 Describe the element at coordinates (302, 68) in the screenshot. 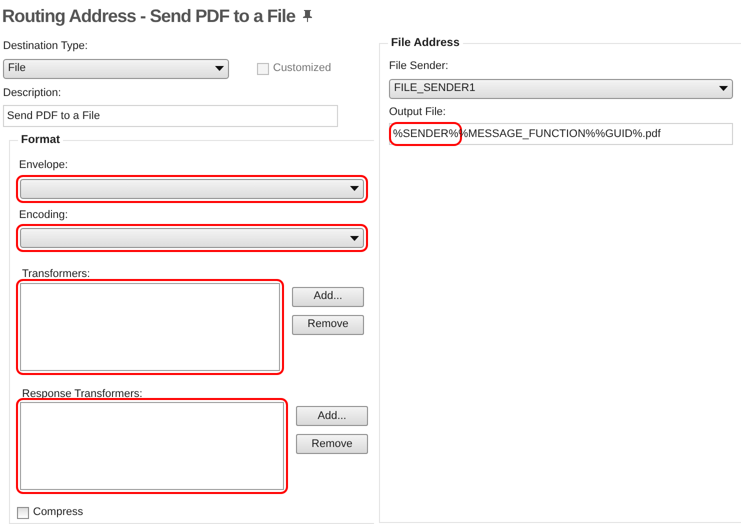

I see `checkbox-label: Customized` at that location.